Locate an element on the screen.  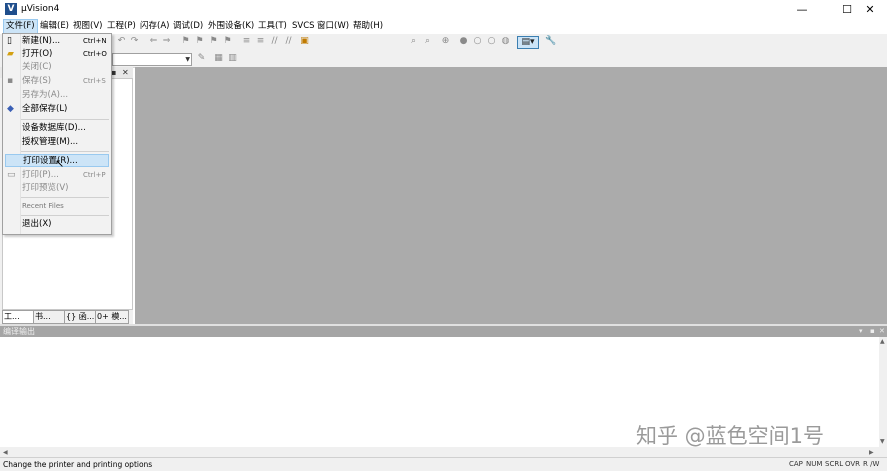
menu-shortcut: Ctrl+O is located at coordinates (95, 54).